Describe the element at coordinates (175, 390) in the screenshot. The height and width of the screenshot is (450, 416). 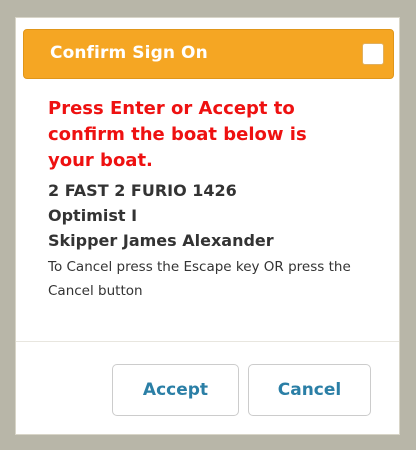
I see `accept-button: Accept` at that location.